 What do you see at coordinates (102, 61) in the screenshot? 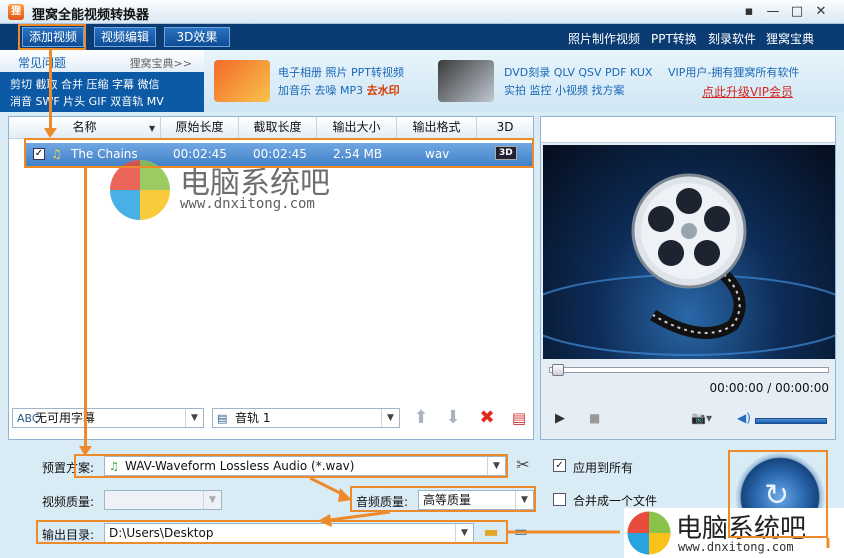
I see `faq-header: 常见问题 狸窝宝典>>` at bounding box center [102, 61].